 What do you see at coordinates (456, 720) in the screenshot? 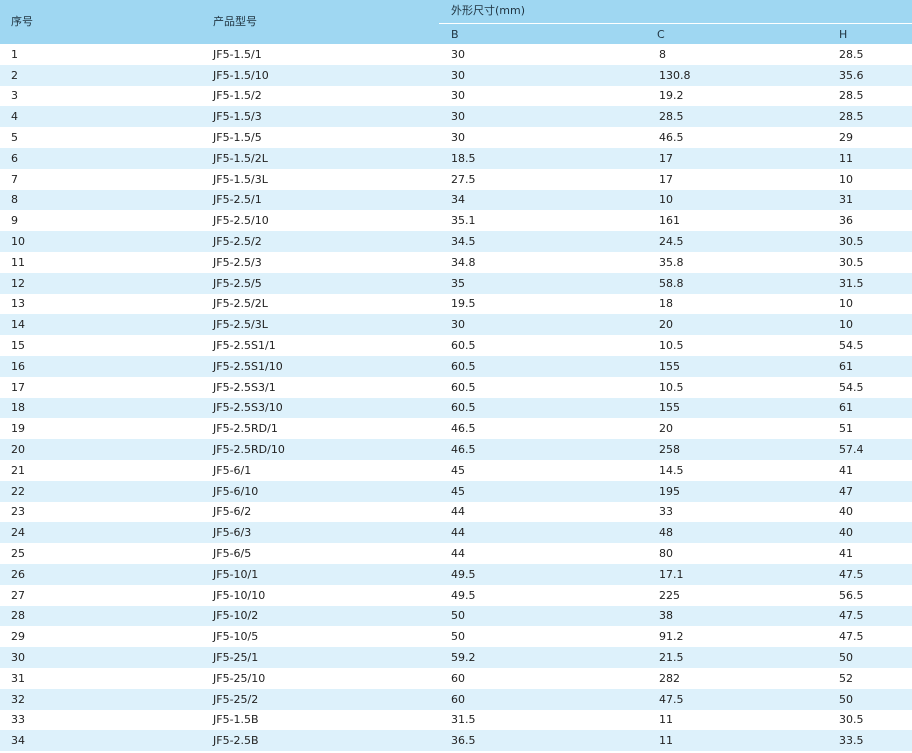
I see `table-row: 33 JF5-1.5B 31.5 11 30.5` at bounding box center [456, 720].